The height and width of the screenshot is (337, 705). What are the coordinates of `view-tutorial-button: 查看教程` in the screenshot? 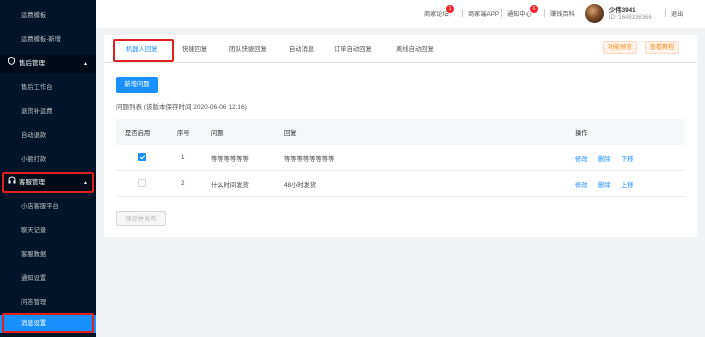 It's located at (662, 47).